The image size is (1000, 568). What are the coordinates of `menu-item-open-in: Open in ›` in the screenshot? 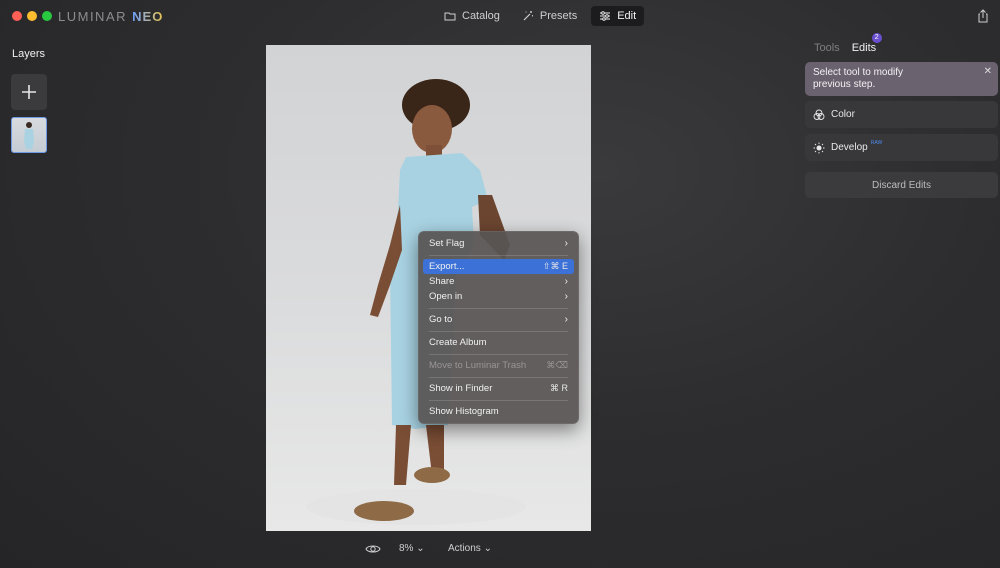 It's located at (498, 296).